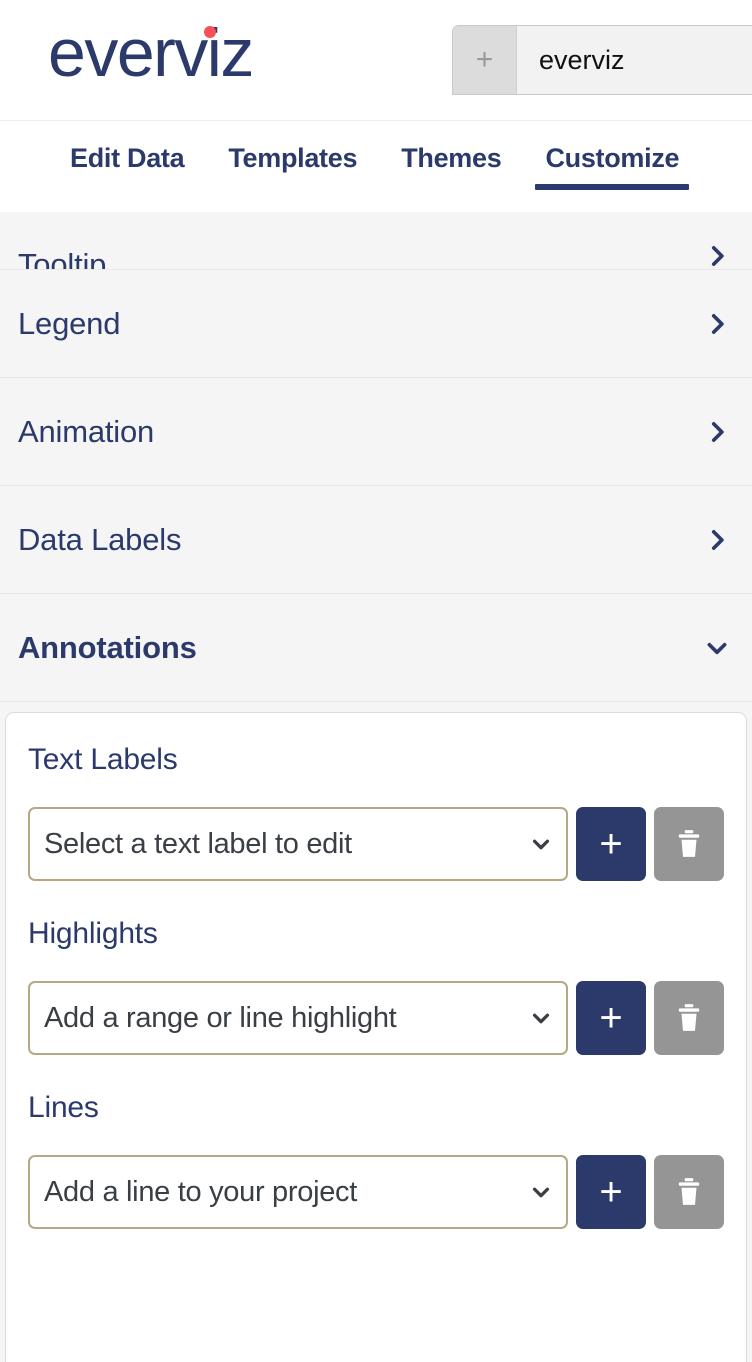  I want to click on tab-customize: Customize, so click(612, 160).